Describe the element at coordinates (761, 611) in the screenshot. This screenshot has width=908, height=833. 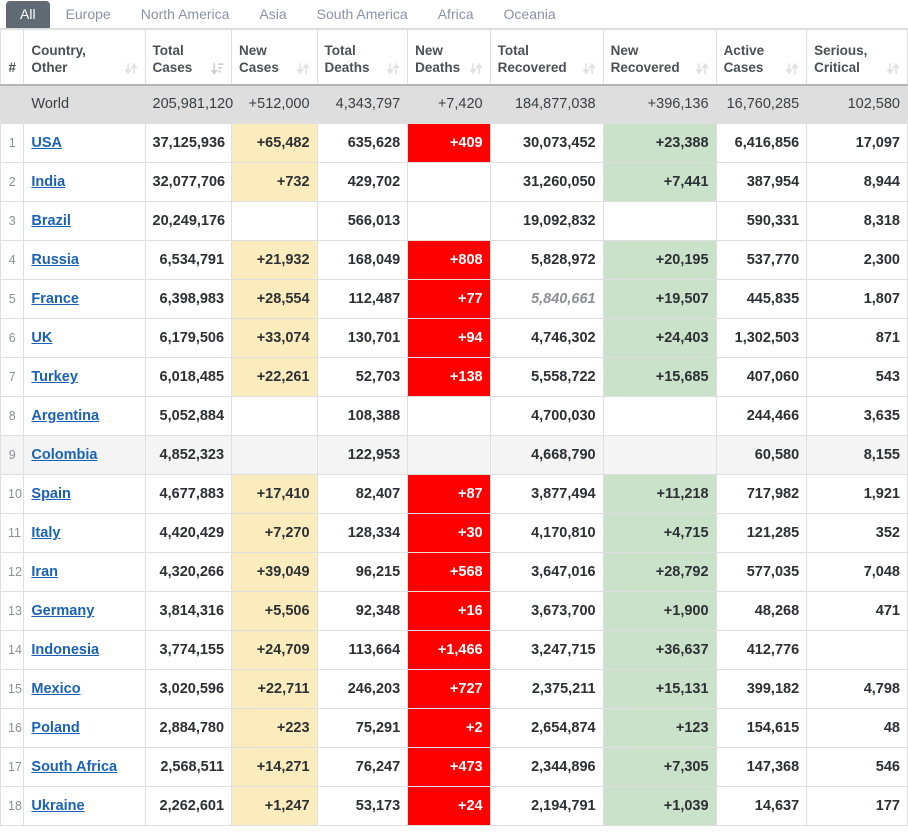
I see `cell-active-cases: 48,268` at that location.